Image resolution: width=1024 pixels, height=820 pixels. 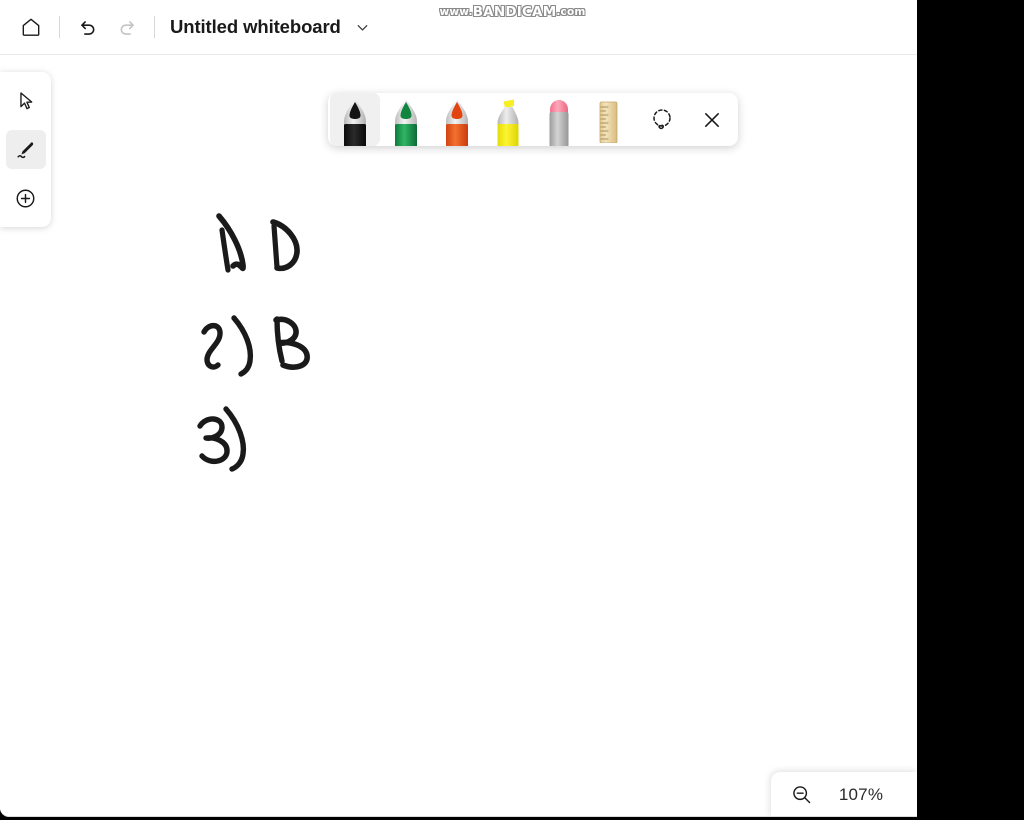 I want to click on zoom-out-icon, so click(x=801, y=795).